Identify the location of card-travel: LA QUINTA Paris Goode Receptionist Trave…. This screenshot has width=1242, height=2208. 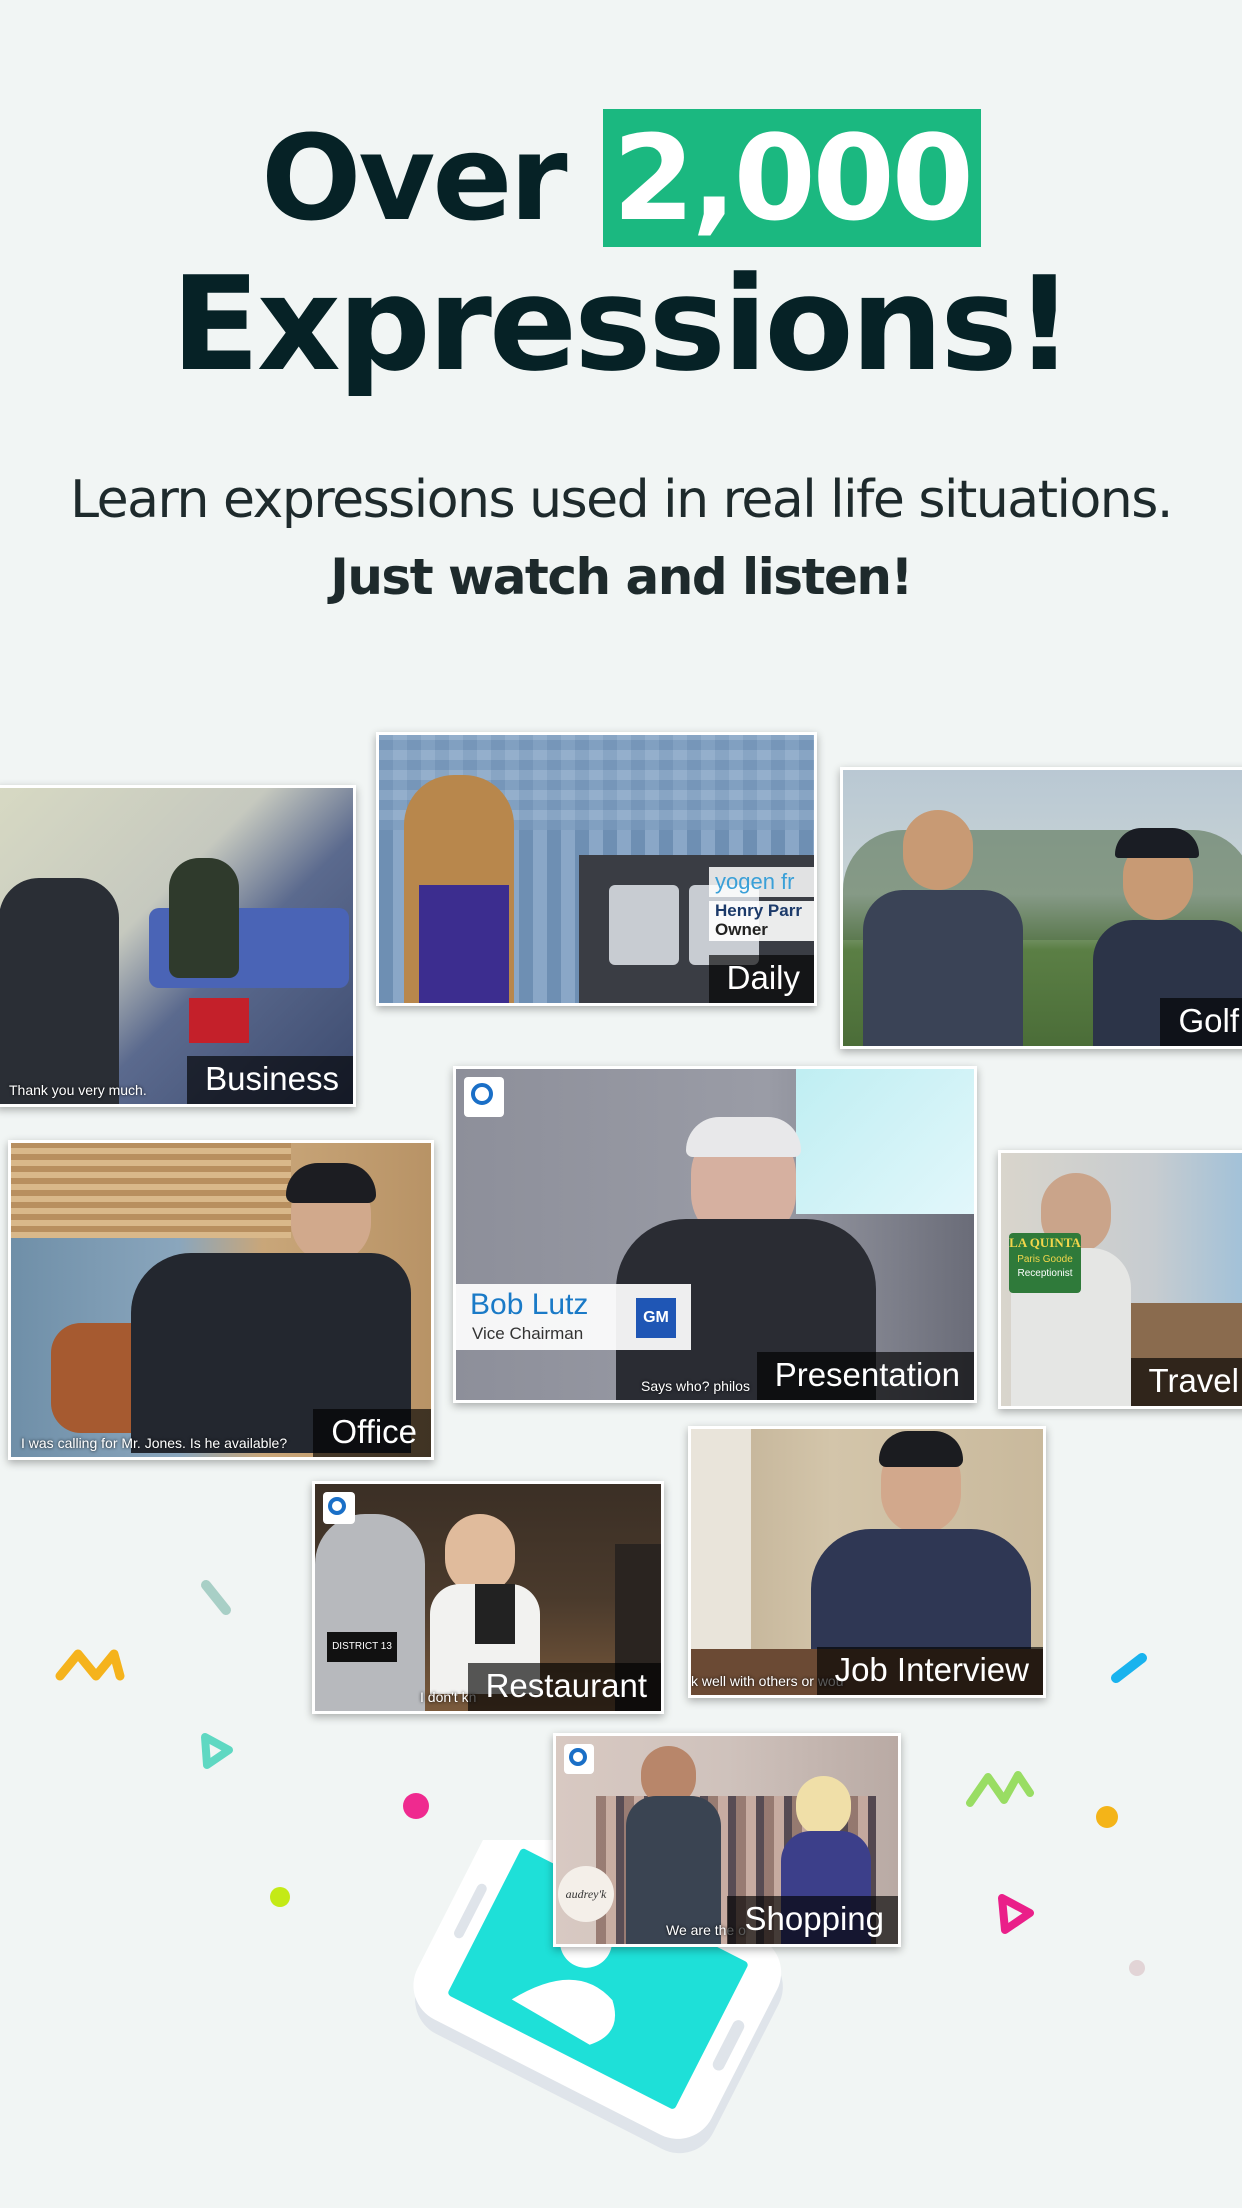
(1120, 1279).